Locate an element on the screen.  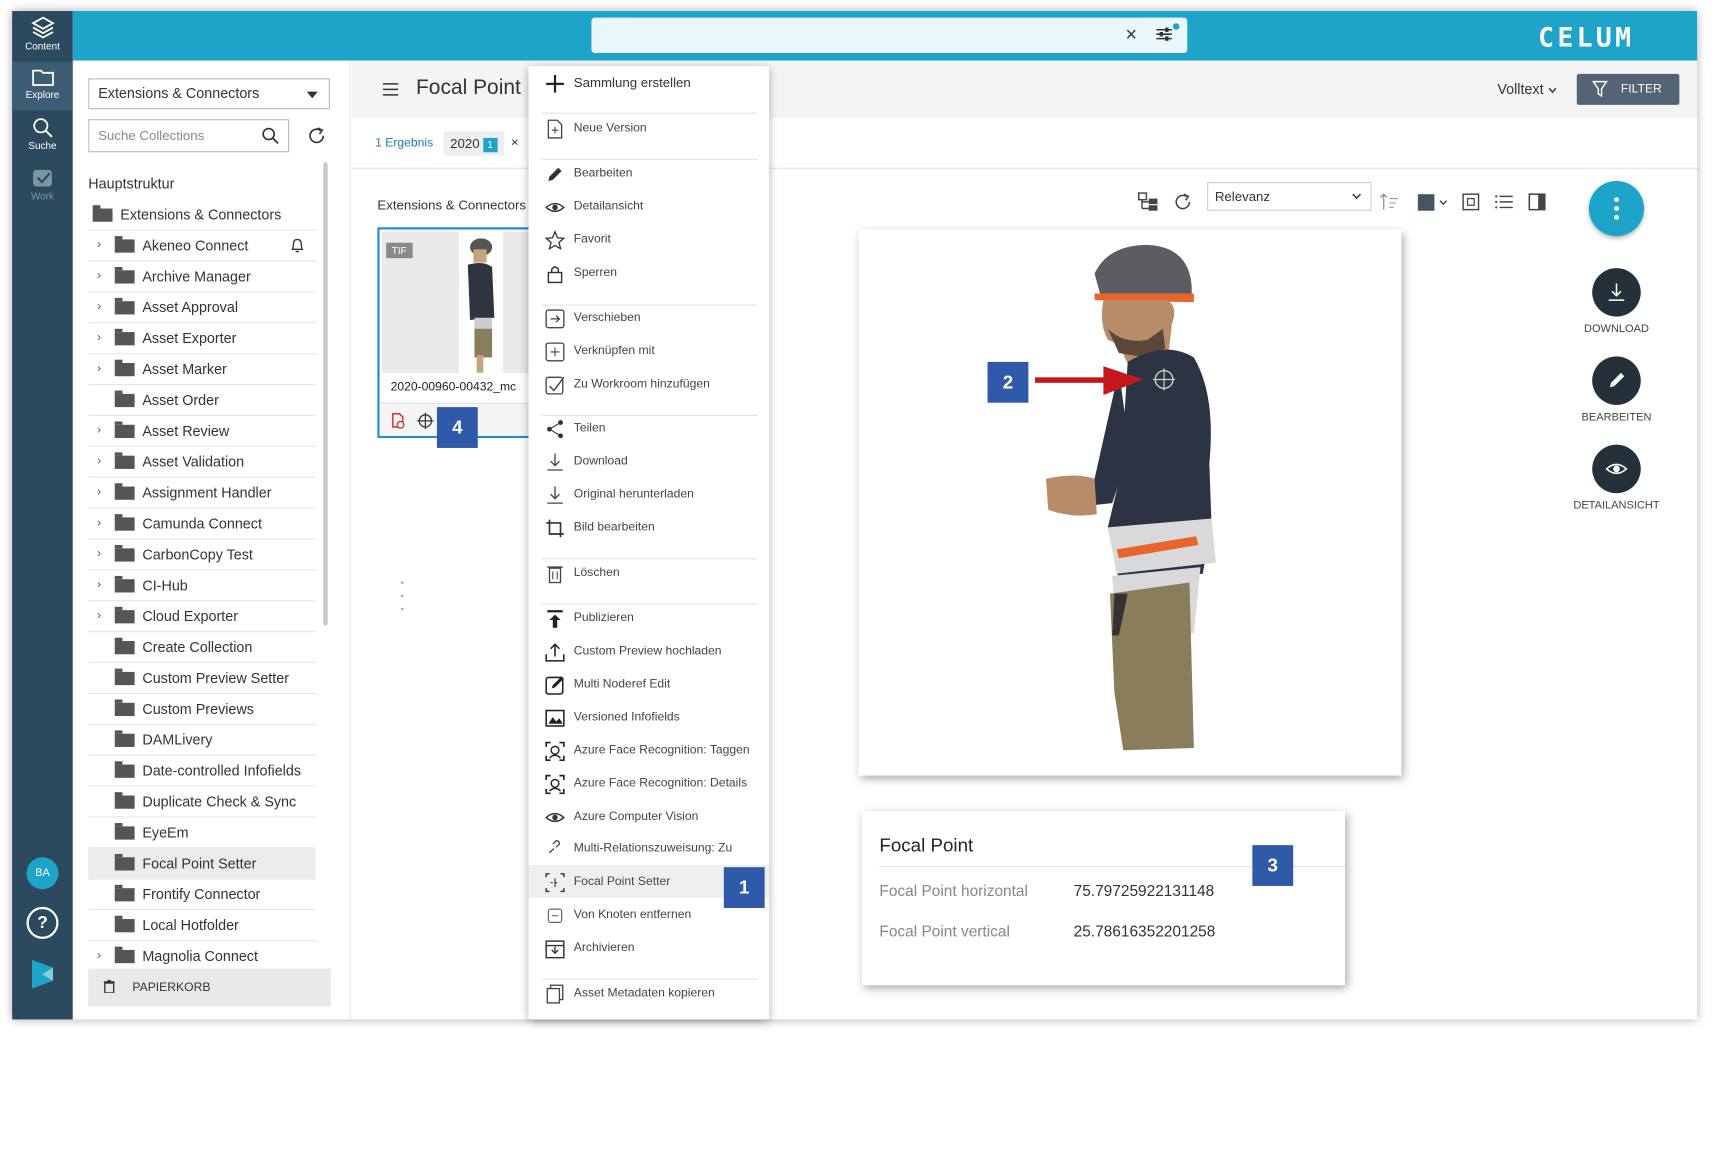
menu-item: Download is located at coordinates (649, 461).